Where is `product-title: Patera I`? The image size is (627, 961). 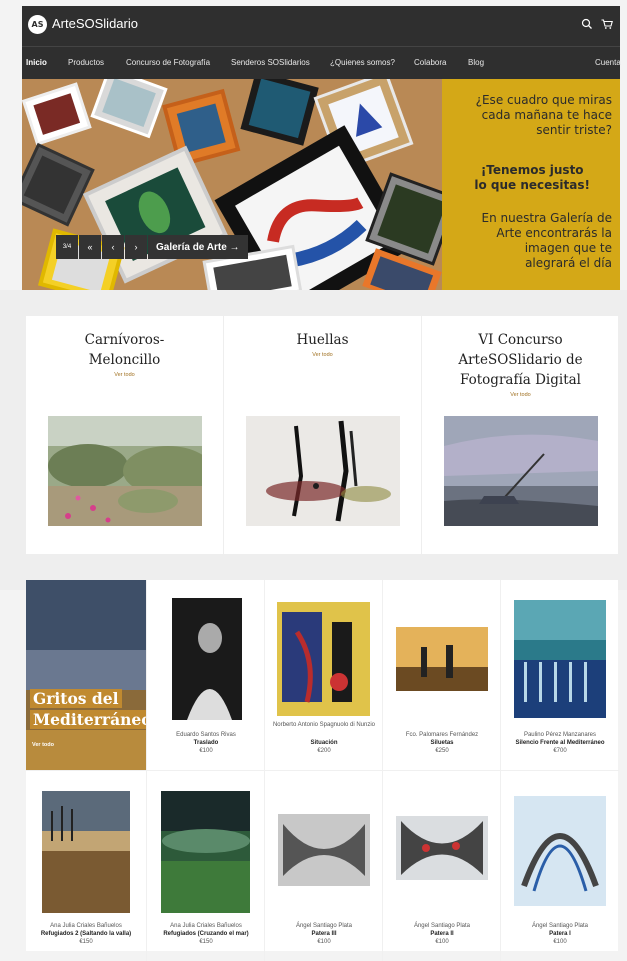 product-title: Patera I is located at coordinates (560, 934).